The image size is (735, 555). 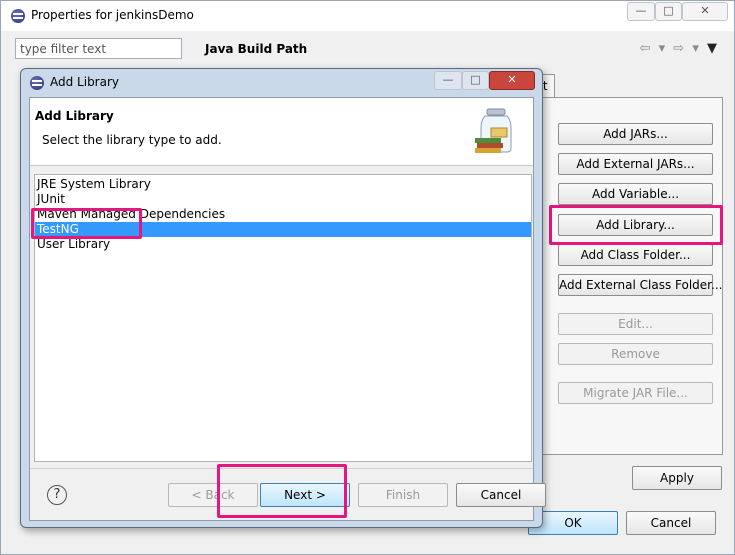 What do you see at coordinates (448, 80) in the screenshot?
I see `dialog-minimize-button: —` at bounding box center [448, 80].